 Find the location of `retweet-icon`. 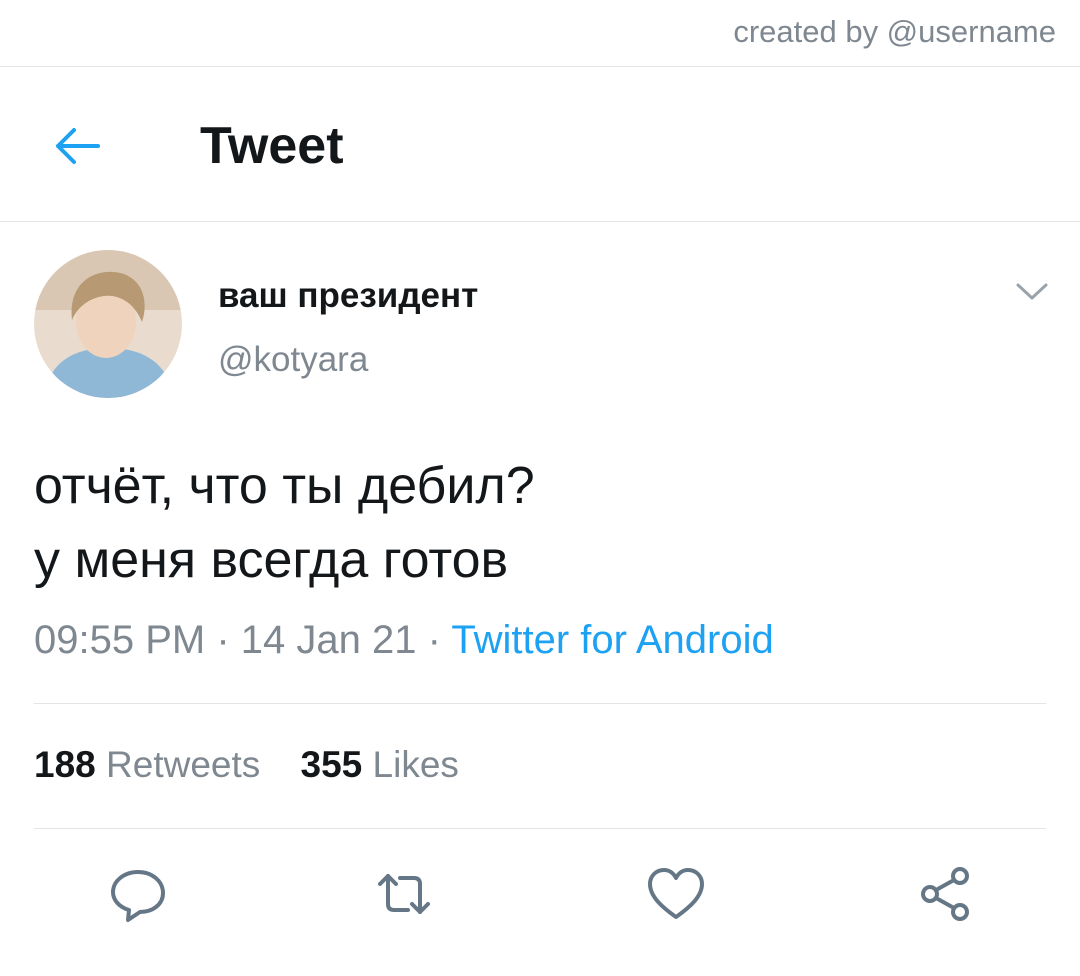

retweet-icon is located at coordinates (404, 894).